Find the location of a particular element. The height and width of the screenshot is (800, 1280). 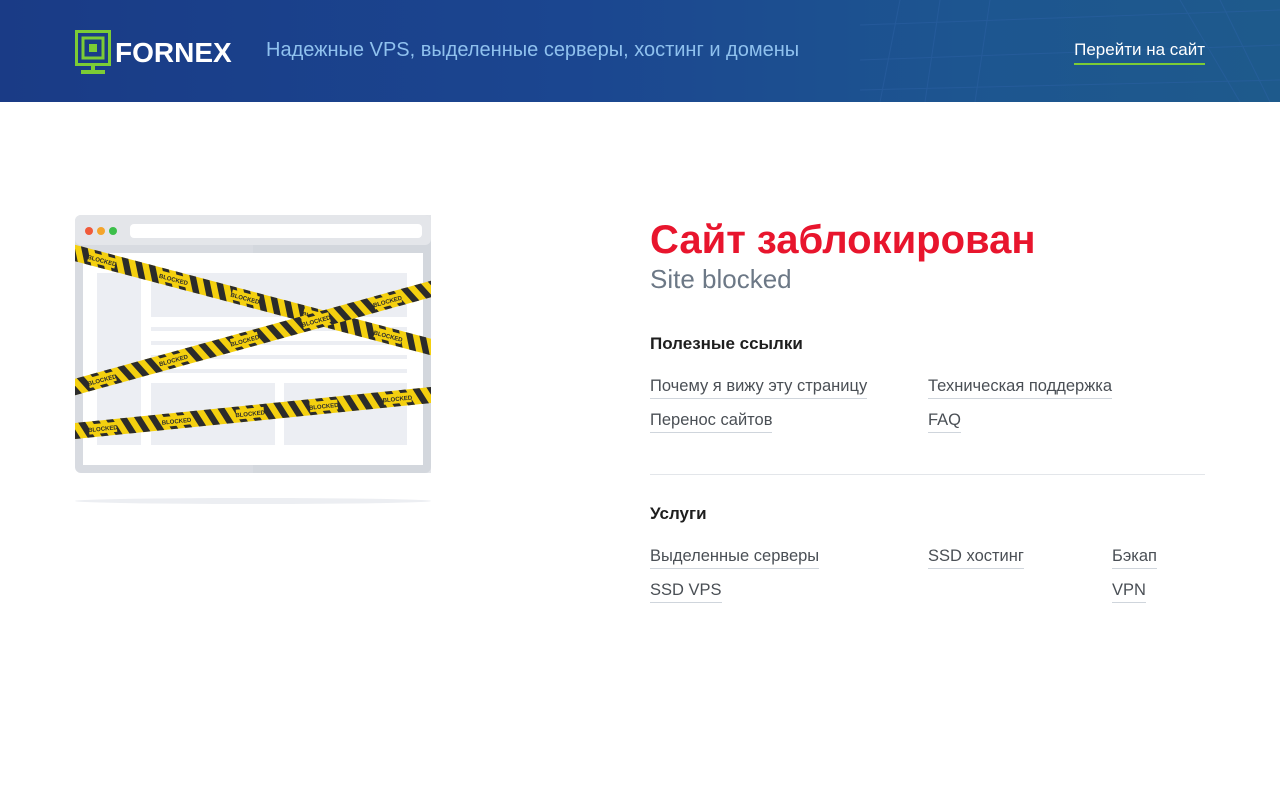

useful-links-heading: Полезные ссылки is located at coordinates (726, 343).